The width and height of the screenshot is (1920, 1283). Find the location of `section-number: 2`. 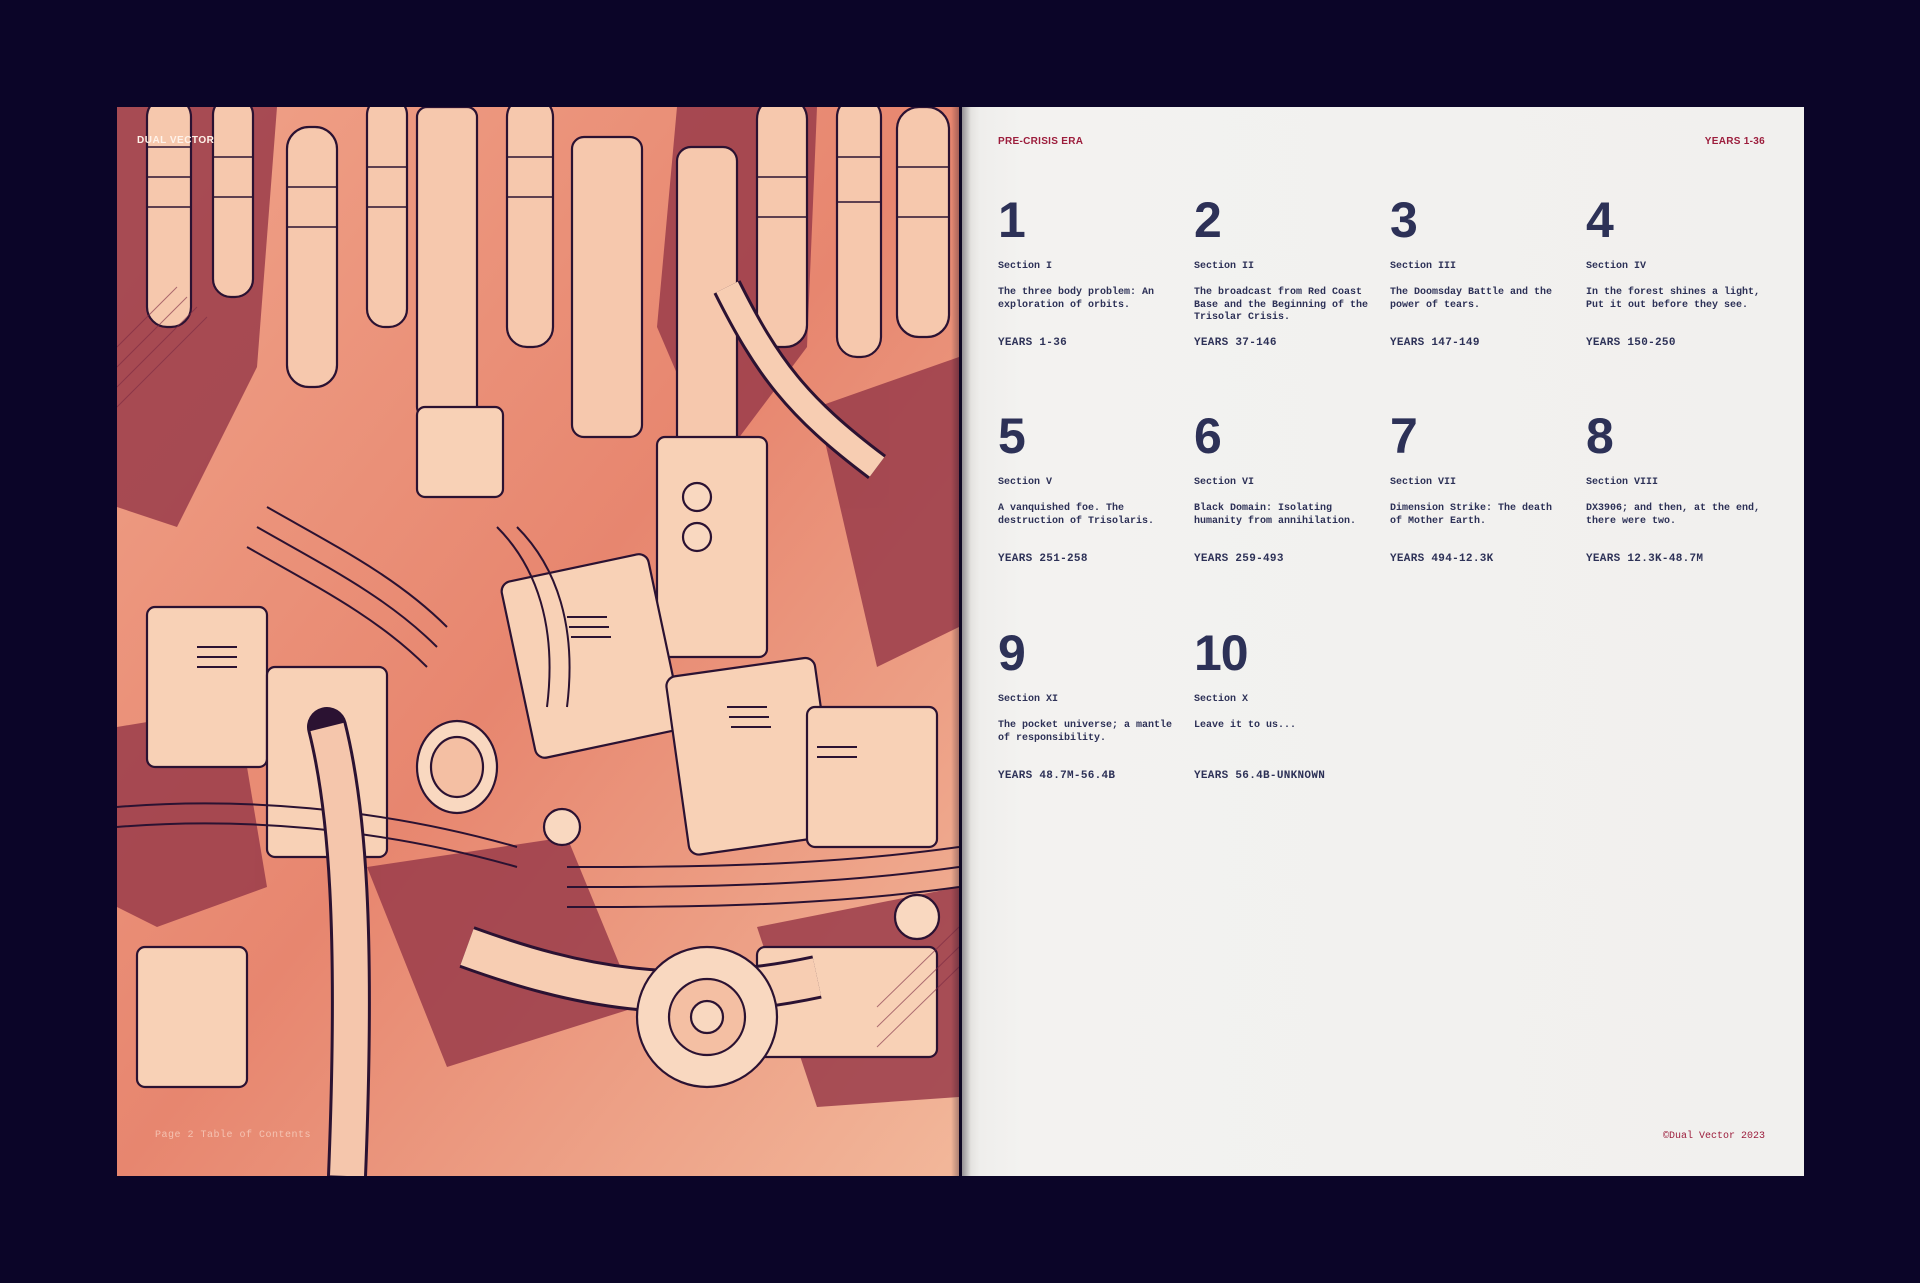

section-number: 2 is located at coordinates (1208, 220).